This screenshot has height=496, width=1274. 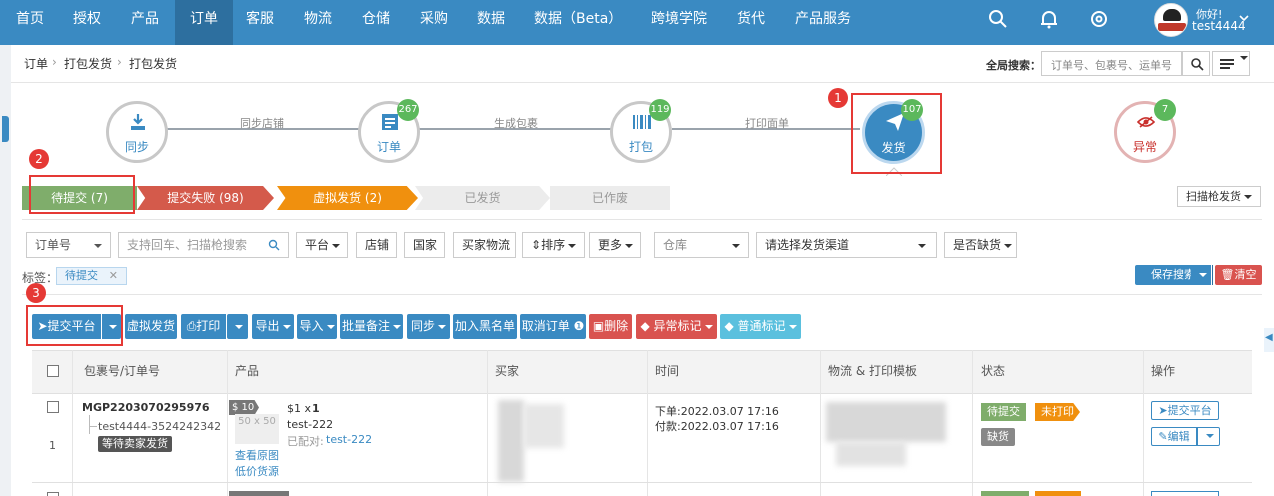 I want to click on orders-count-badge: 267, so click(x=408, y=110).